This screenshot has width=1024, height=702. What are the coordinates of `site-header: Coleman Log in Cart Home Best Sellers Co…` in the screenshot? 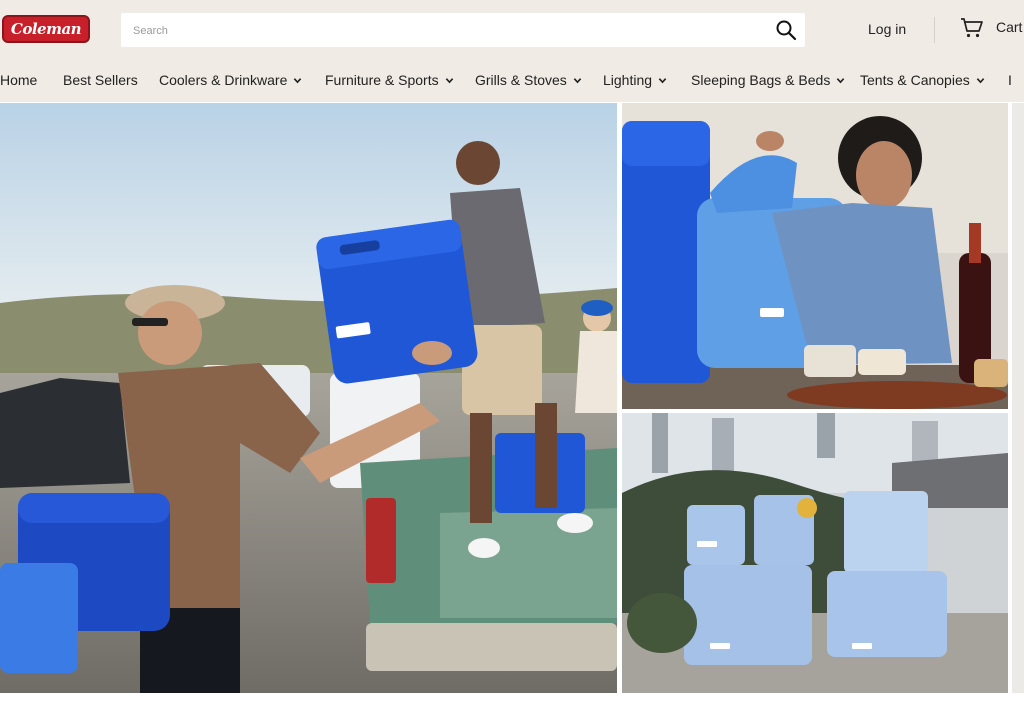 It's located at (512, 51).